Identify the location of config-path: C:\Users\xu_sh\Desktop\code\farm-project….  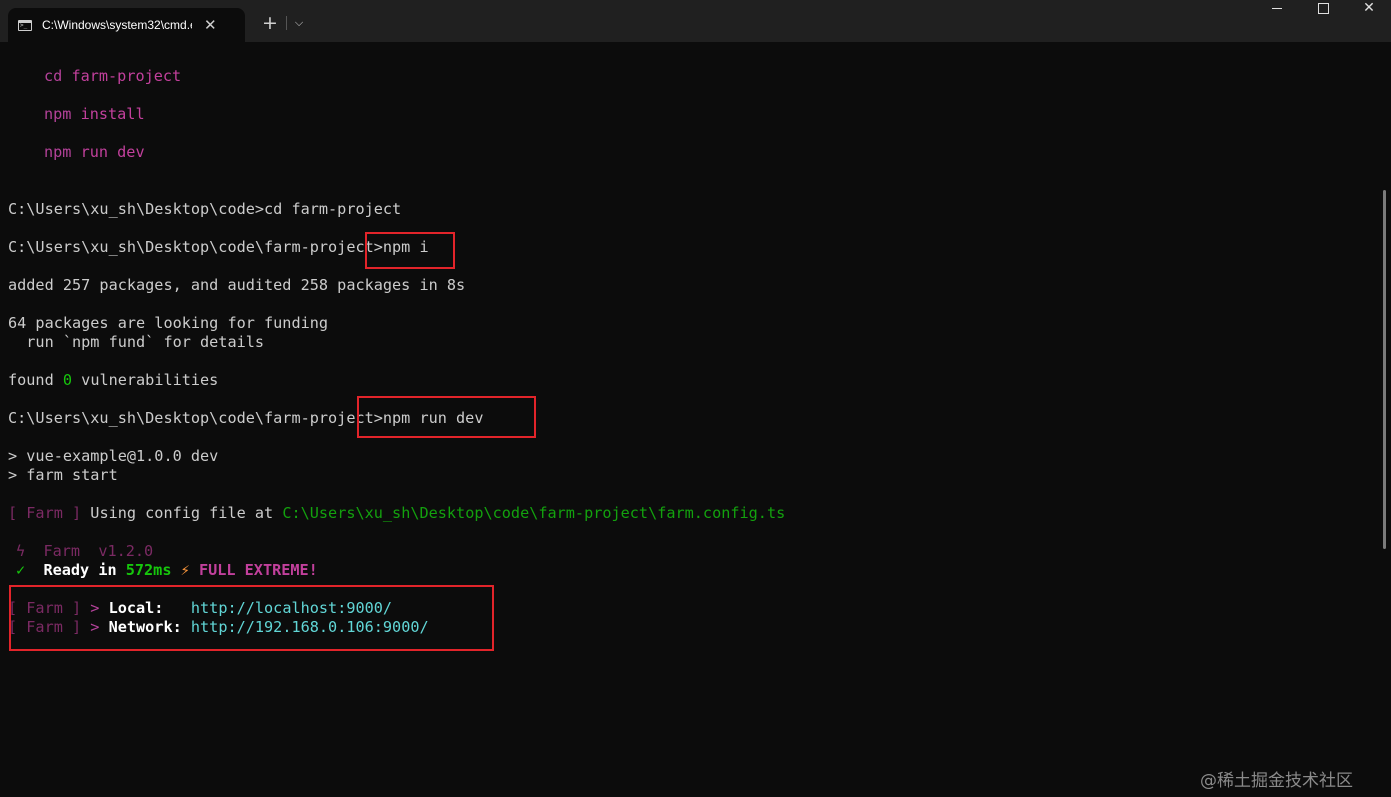
(534, 513).